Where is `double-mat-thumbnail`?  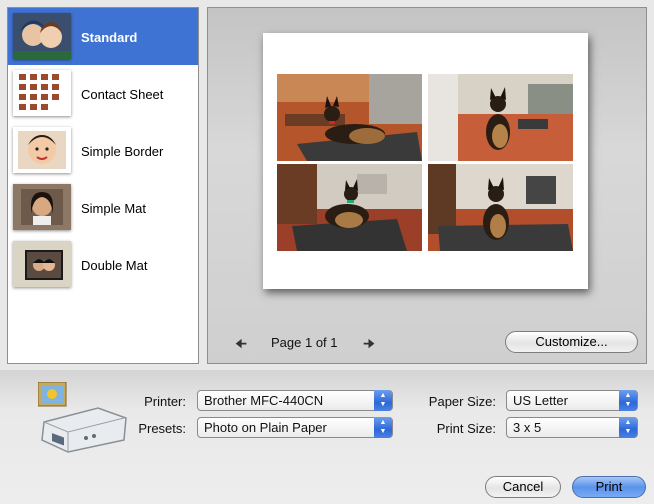
double-mat-thumbnail is located at coordinates (42, 264).